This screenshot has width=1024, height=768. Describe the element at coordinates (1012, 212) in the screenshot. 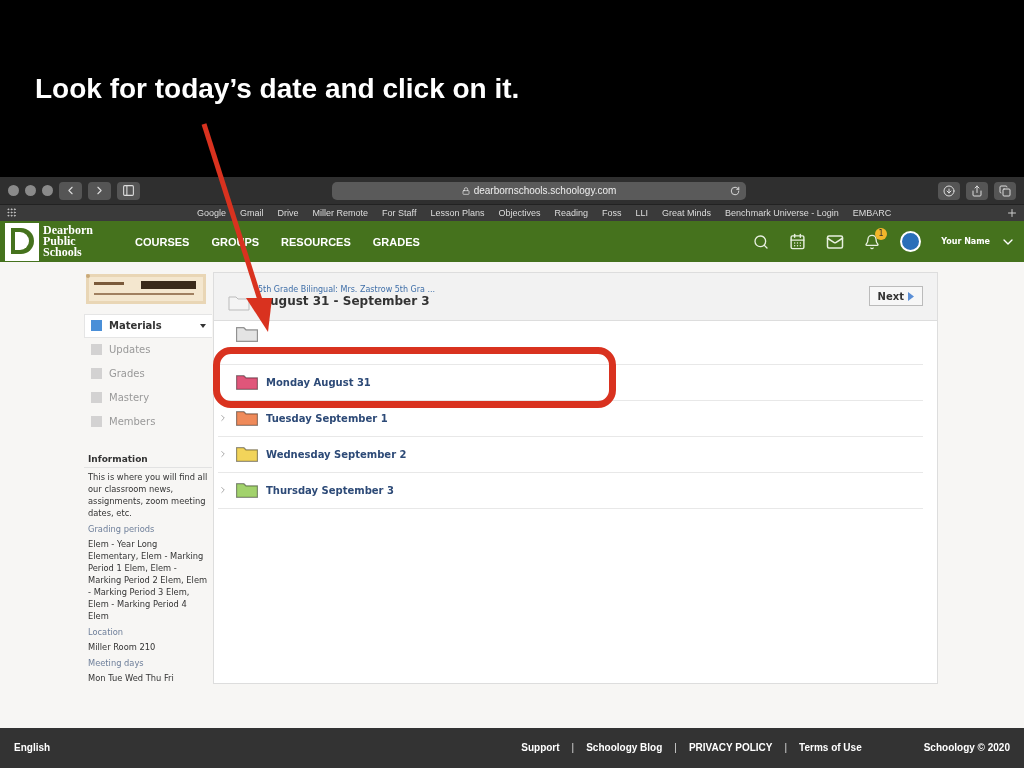

I see `new-tab-icon` at that location.